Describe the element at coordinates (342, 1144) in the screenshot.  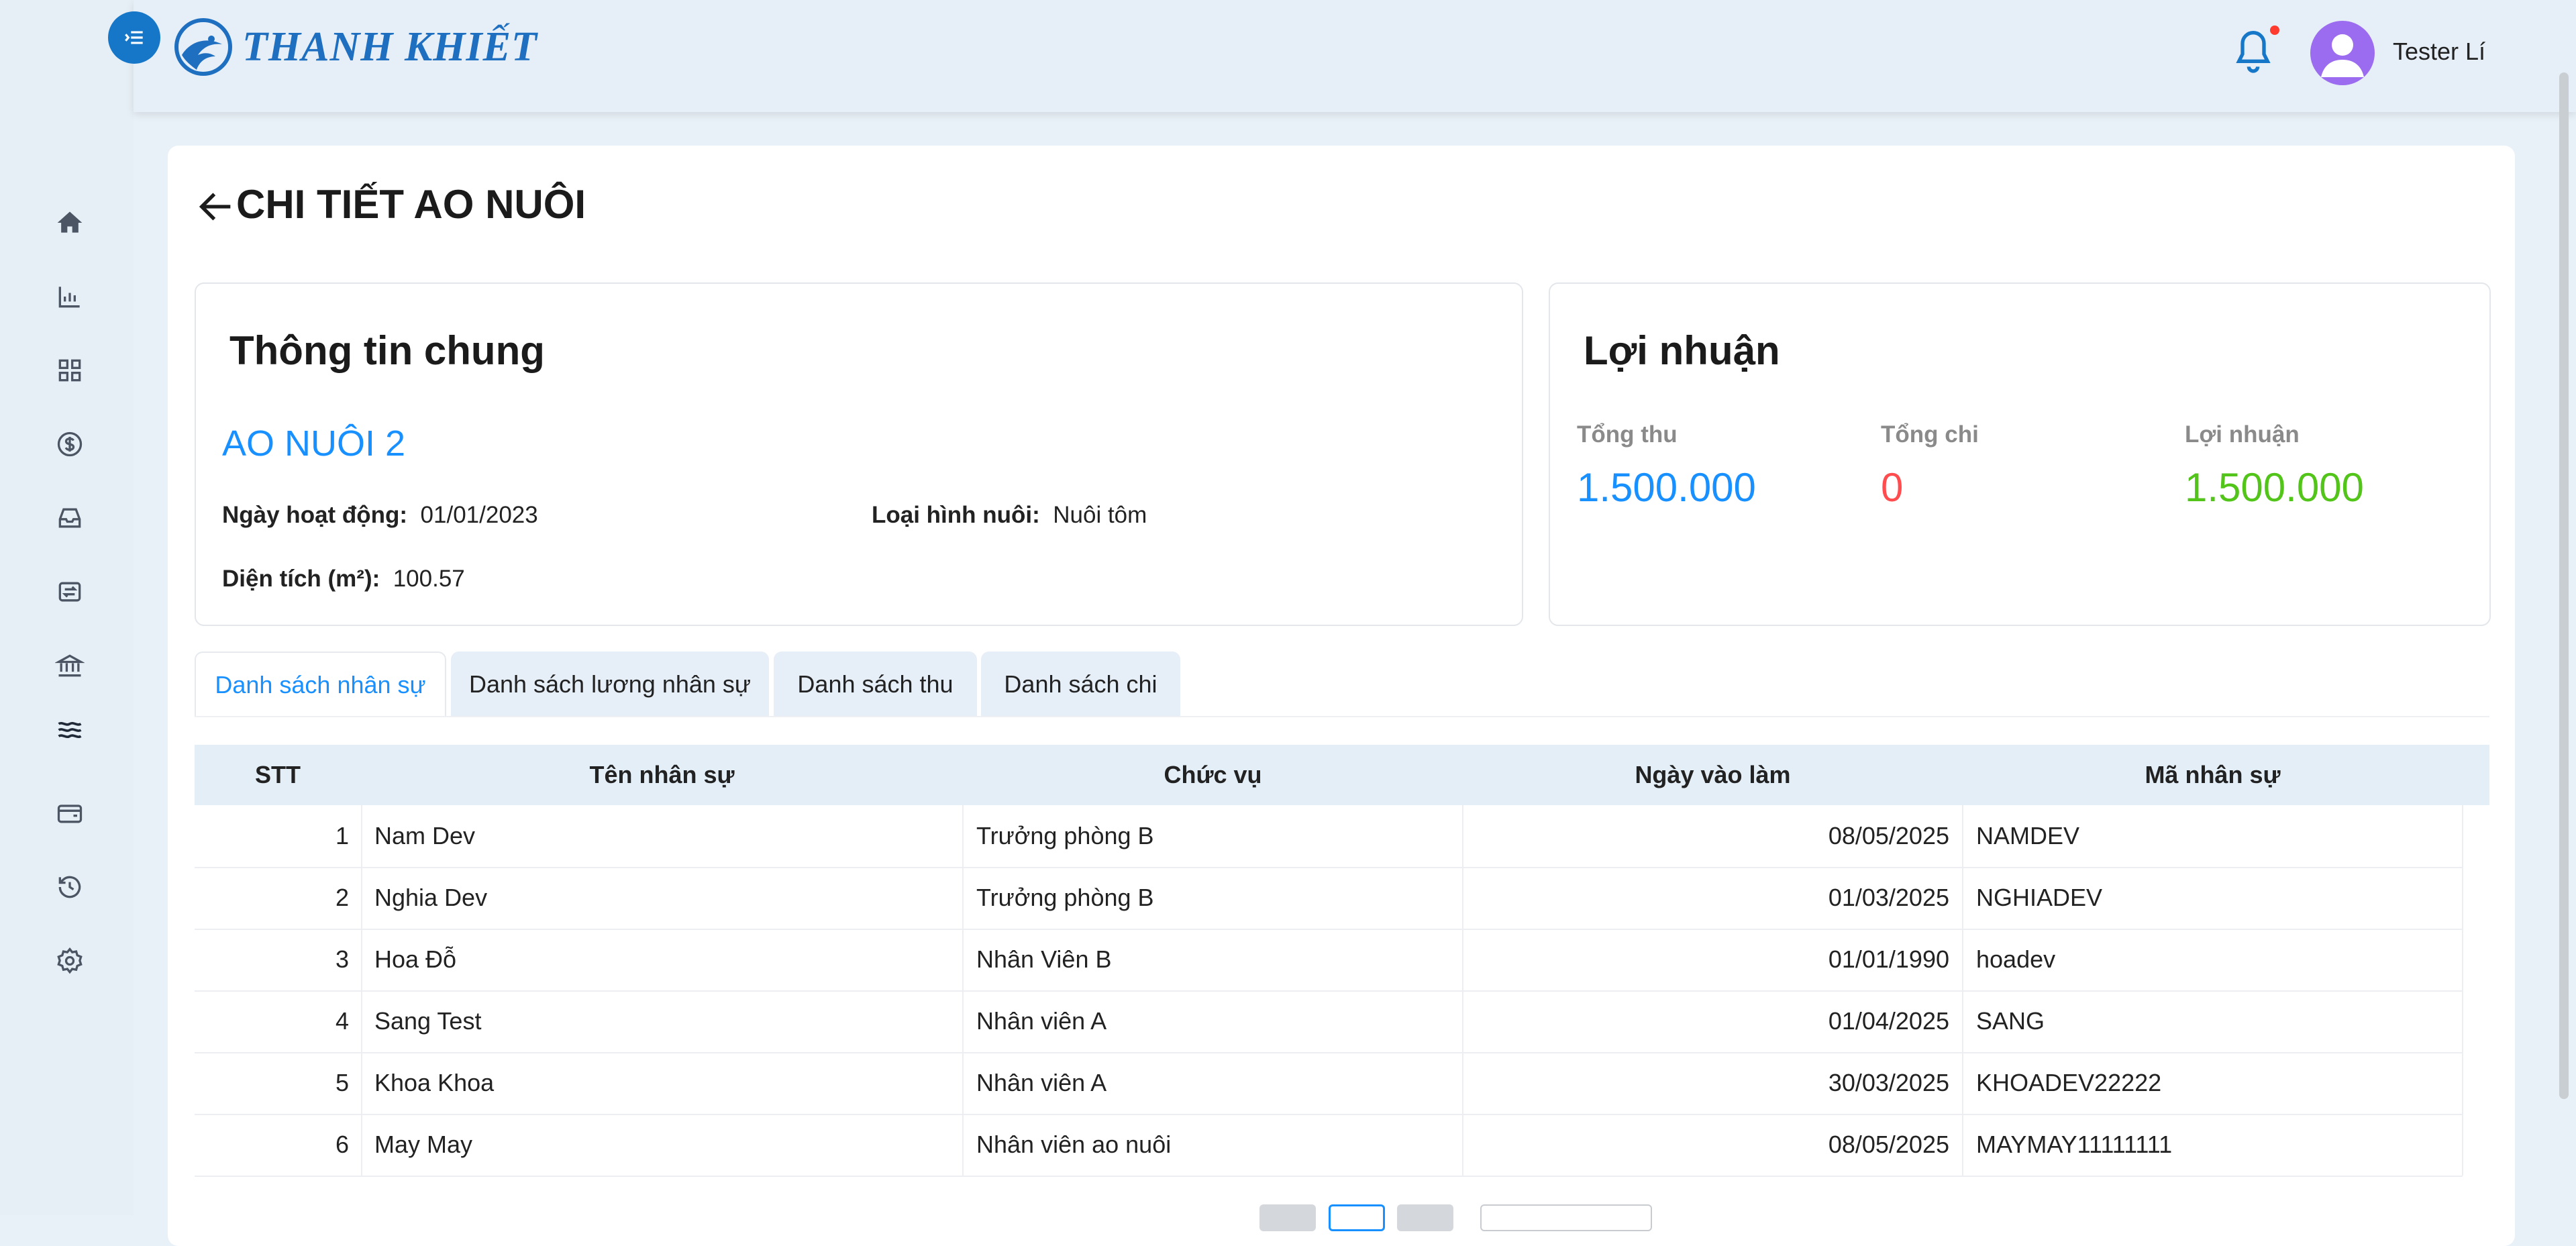
I see `cell-stt: 6` at that location.